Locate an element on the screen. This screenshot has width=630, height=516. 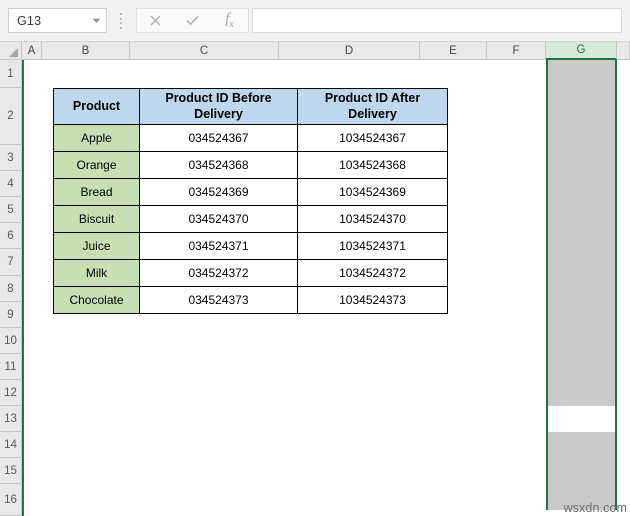
site-watermark: wsxdn.com is located at coordinates (595, 508).